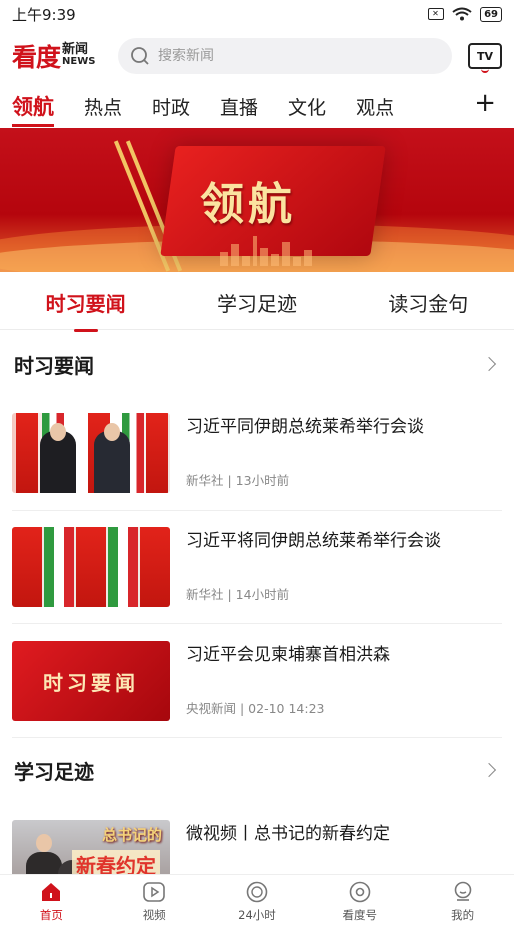 The width and height of the screenshot is (514, 927). What do you see at coordinates (257, 681) in the screenshot?
I see `list-item: 时习要闻 习近平会见柬埔寨首相洪森 央视新闻 | 02-10 14:23` at bounding box center [257, 681].